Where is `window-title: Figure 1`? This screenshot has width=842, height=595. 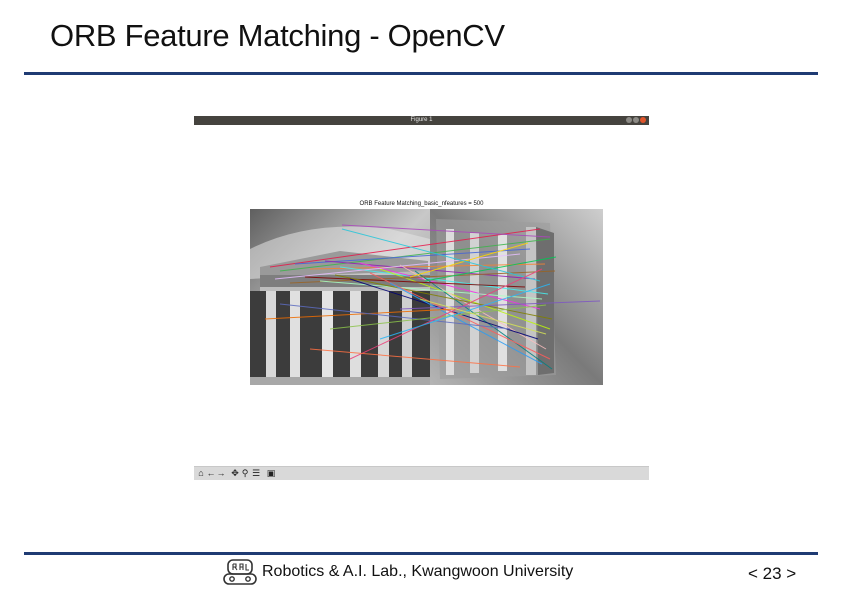
window-title: Figure 1 is located at coordinates (421, 120).